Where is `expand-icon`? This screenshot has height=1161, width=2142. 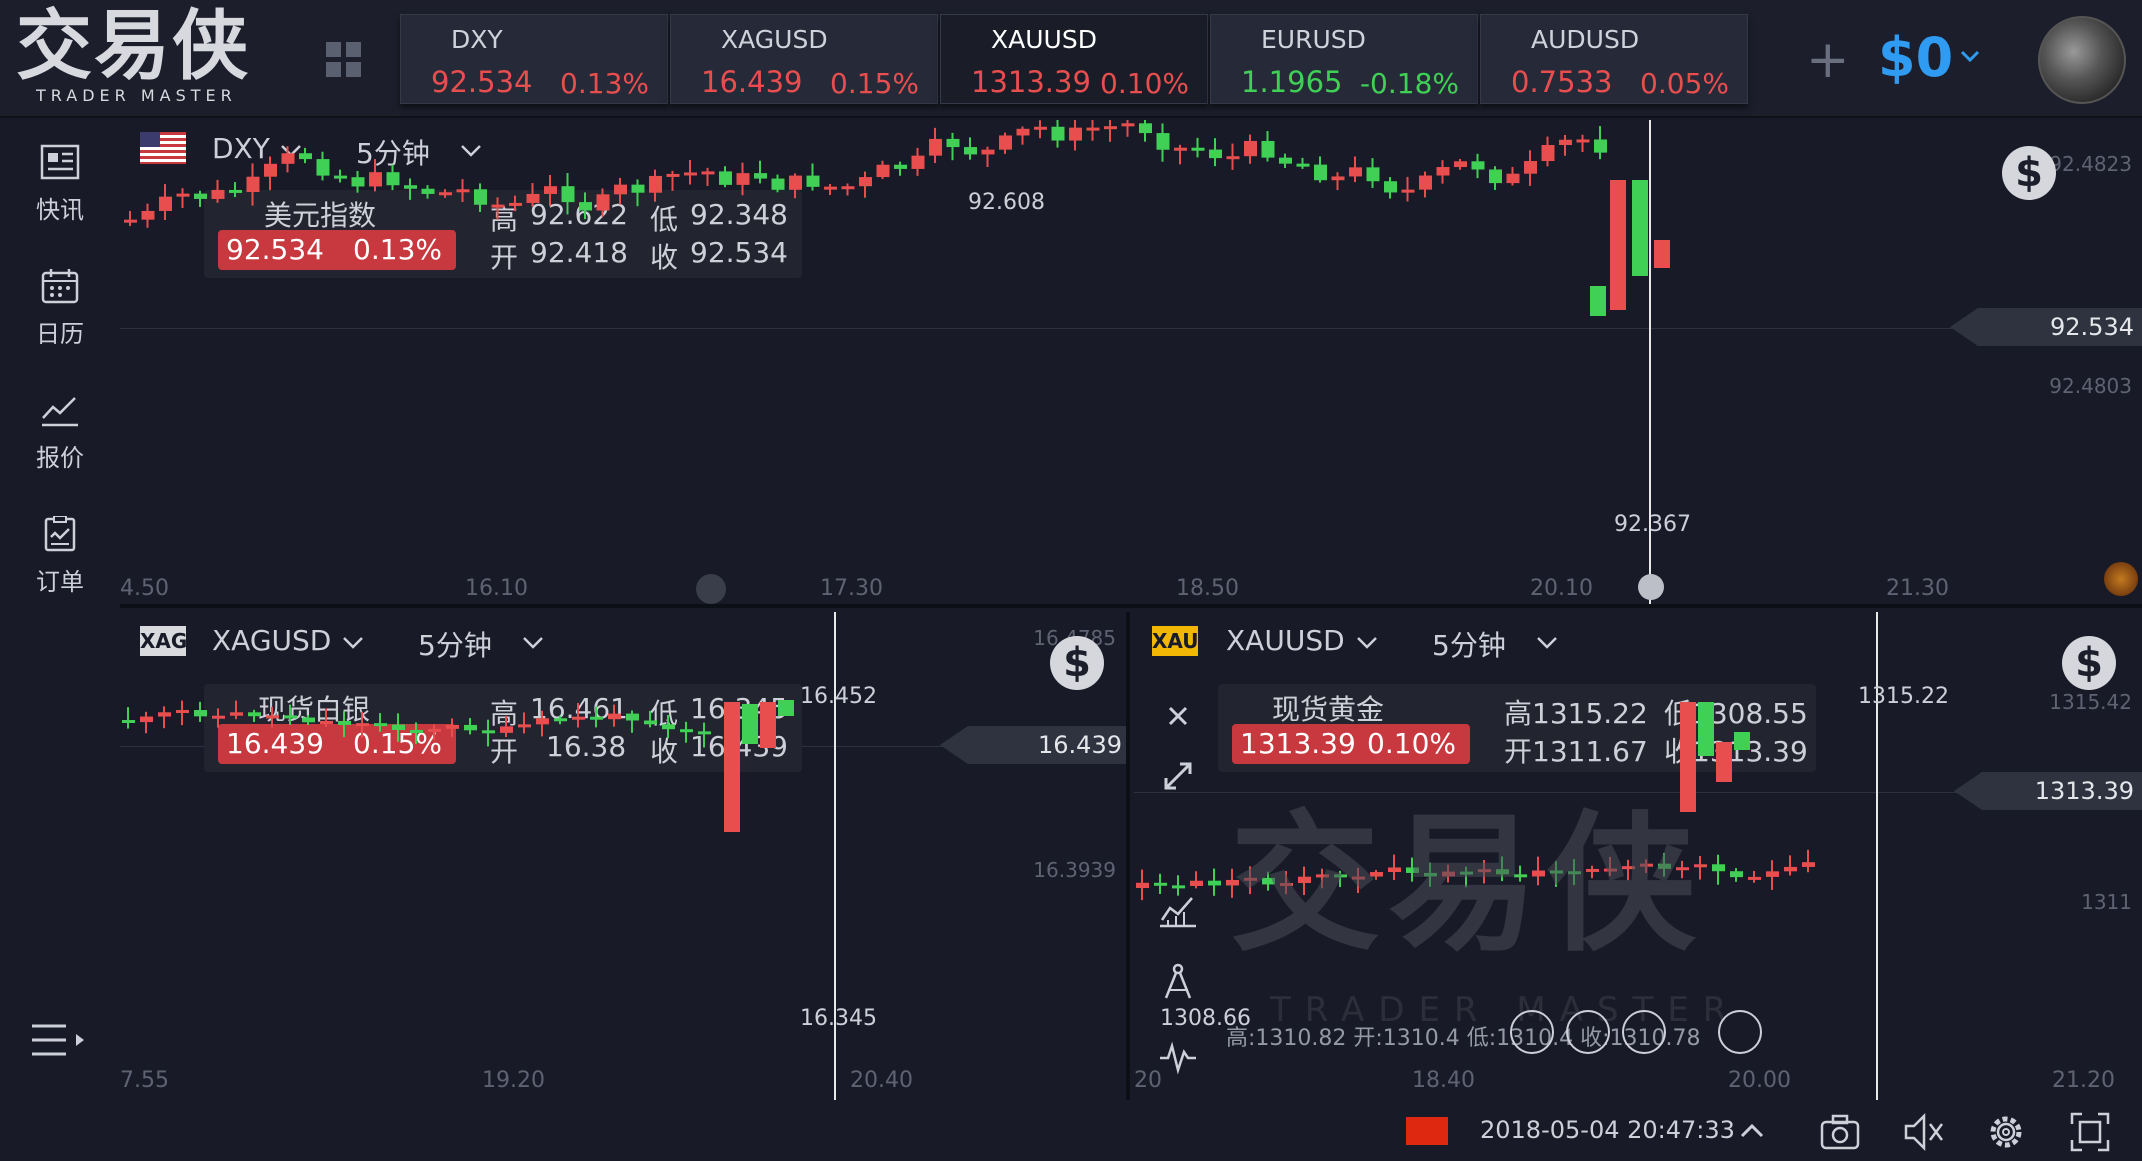
expand-icon is located at coordinates (1178, 776).